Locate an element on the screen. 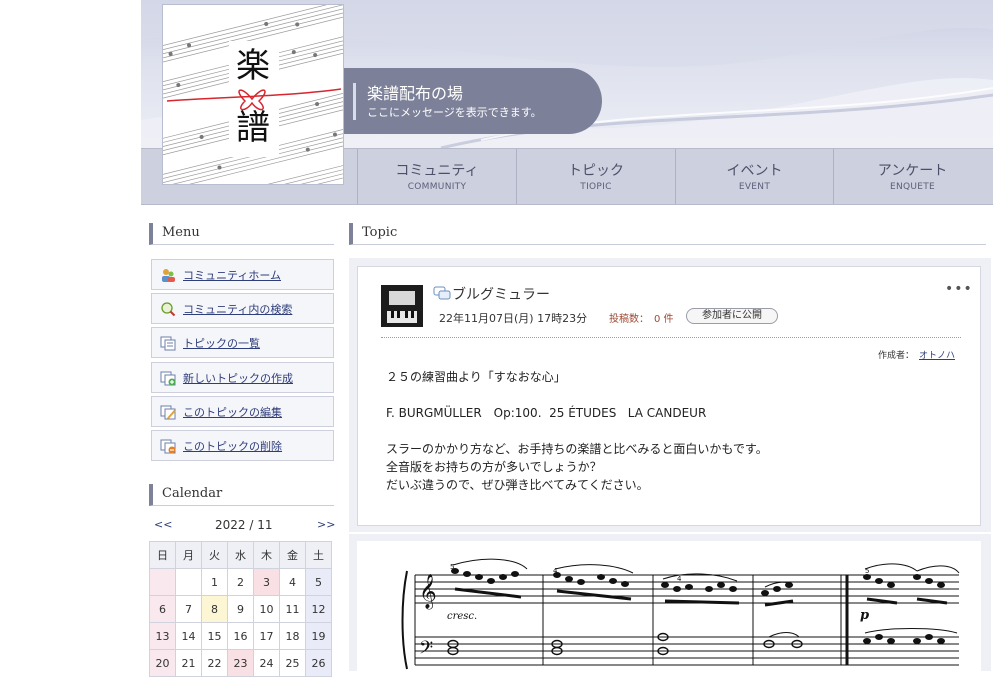 The width and height of the screenshot is (993, 677). menu-item-label: 新しいトピックの作成 is located at coordinates (238, 378).